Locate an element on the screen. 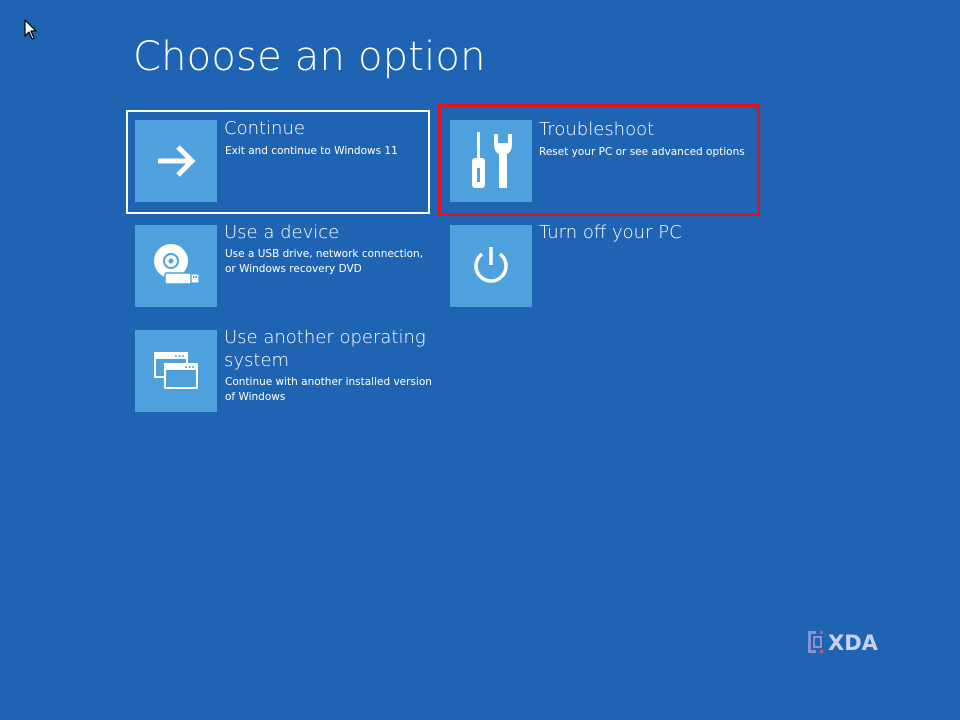 The height and width of the screenshot is (720, 960). another-os-label-line1: Use another operating is located at coordinates (325, 337).